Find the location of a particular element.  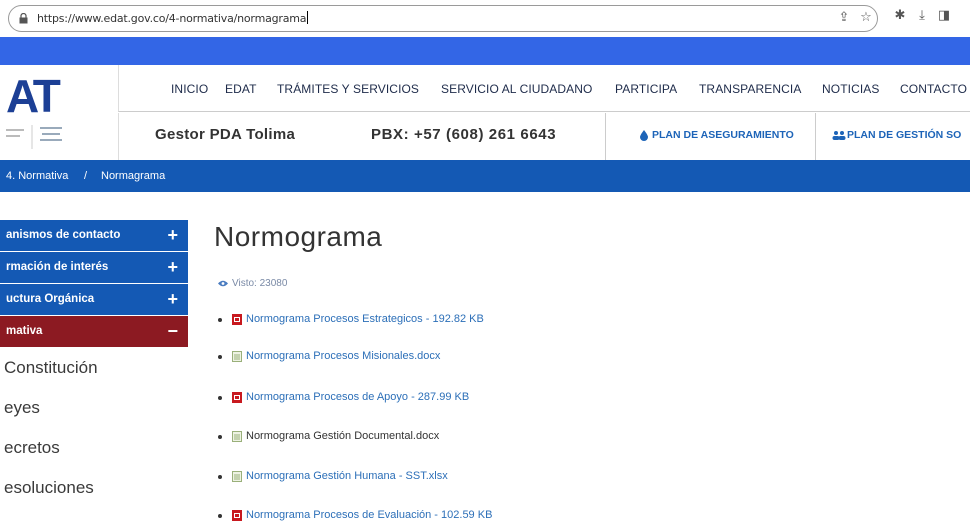

plan-gestion-box: PLAN DE GESTIÓN SO is located at coordinates (892, 136).